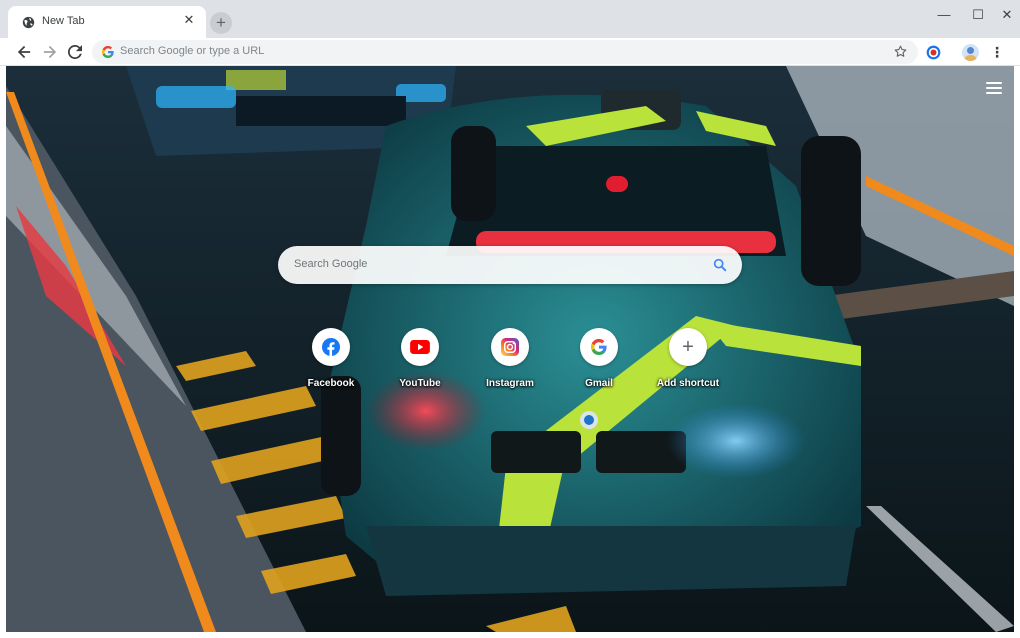 The width and height of the screenshot is (1020, 638). Describe the element at coordinates (510, 265) in the screenshot. I see `search-box: Search Google` at that location.